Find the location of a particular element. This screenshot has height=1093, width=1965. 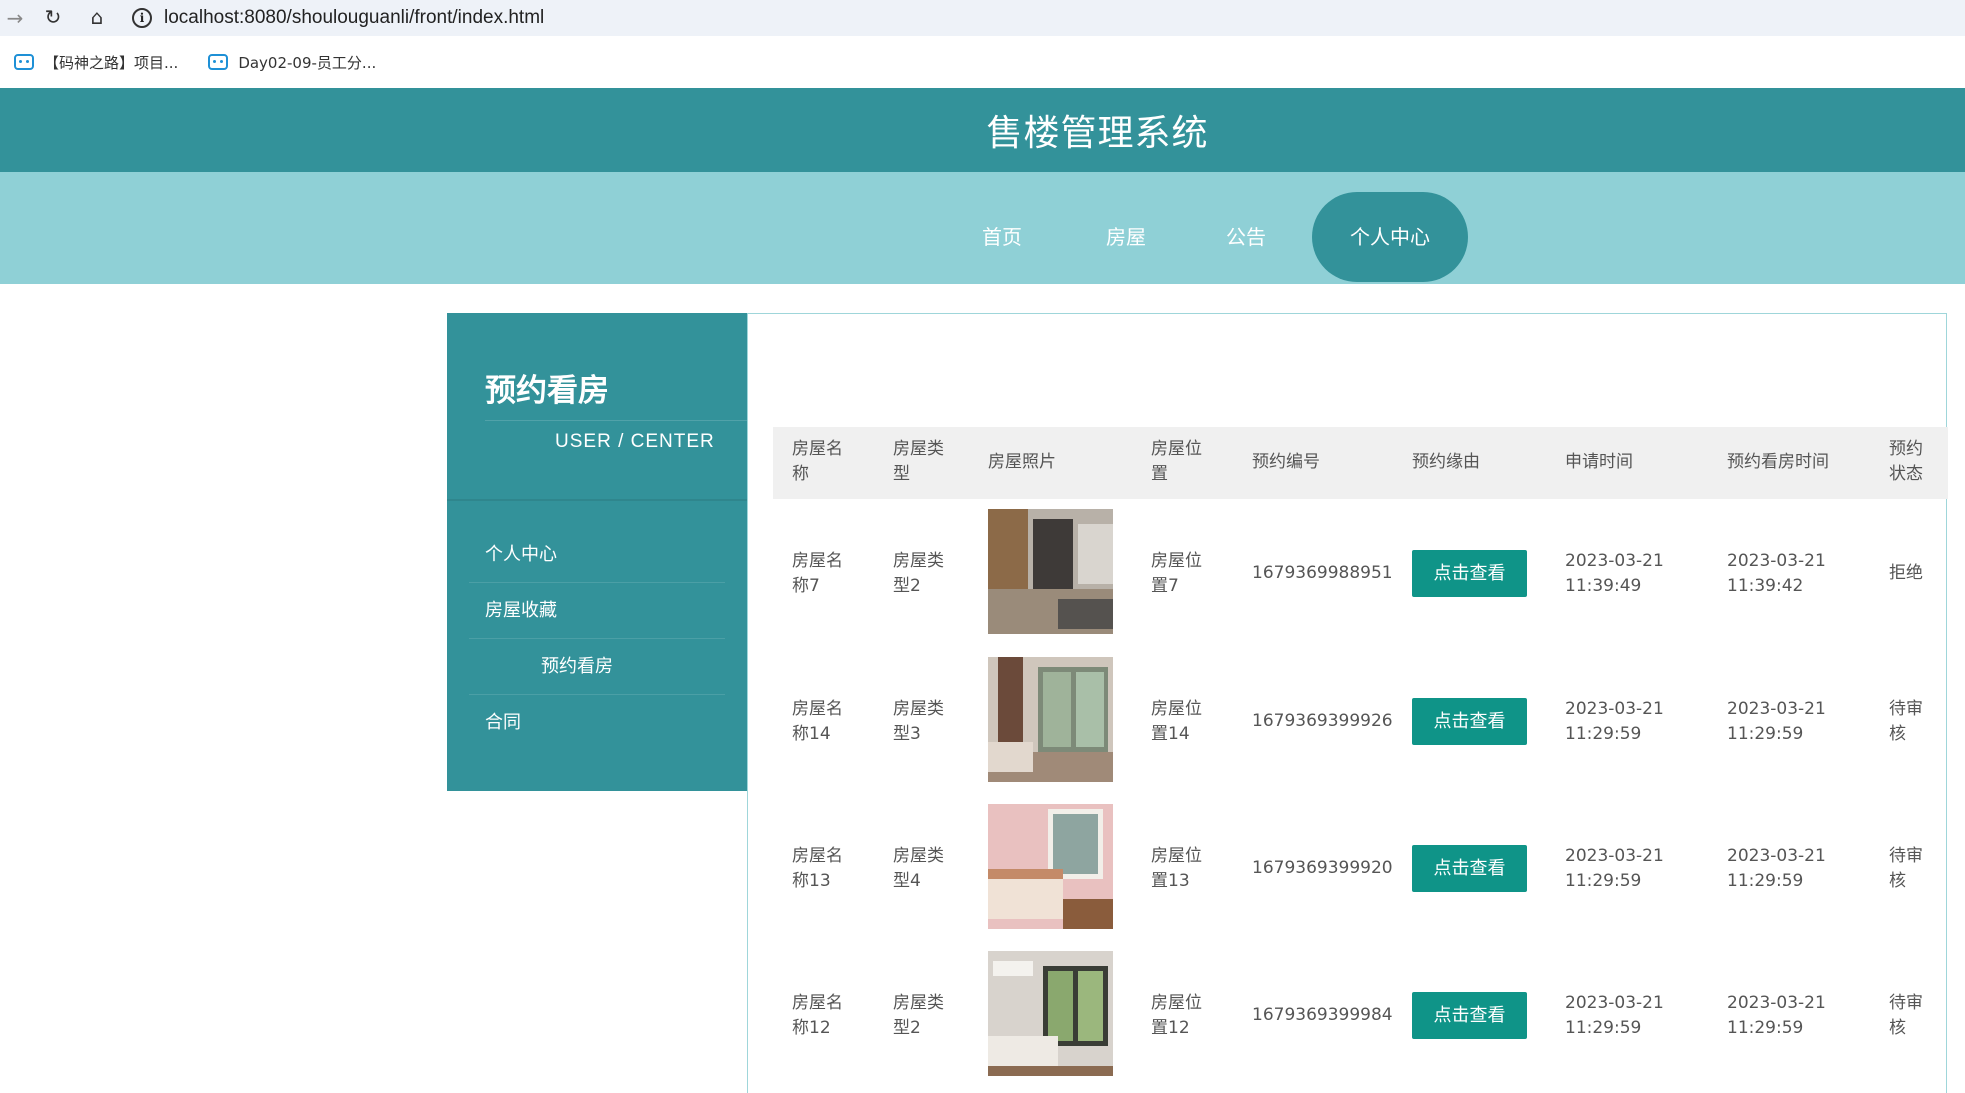

sidebar-item-contract: 合同 is located at coordinates (597, 723).